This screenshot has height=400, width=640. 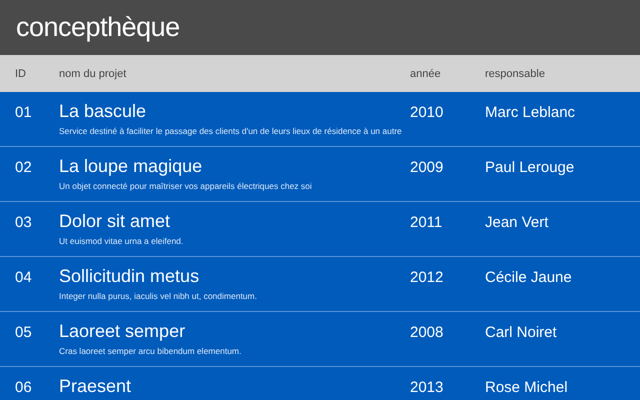 I want to click on owner-cell-text: Marc Leblanc, so click(x=530, y=112).